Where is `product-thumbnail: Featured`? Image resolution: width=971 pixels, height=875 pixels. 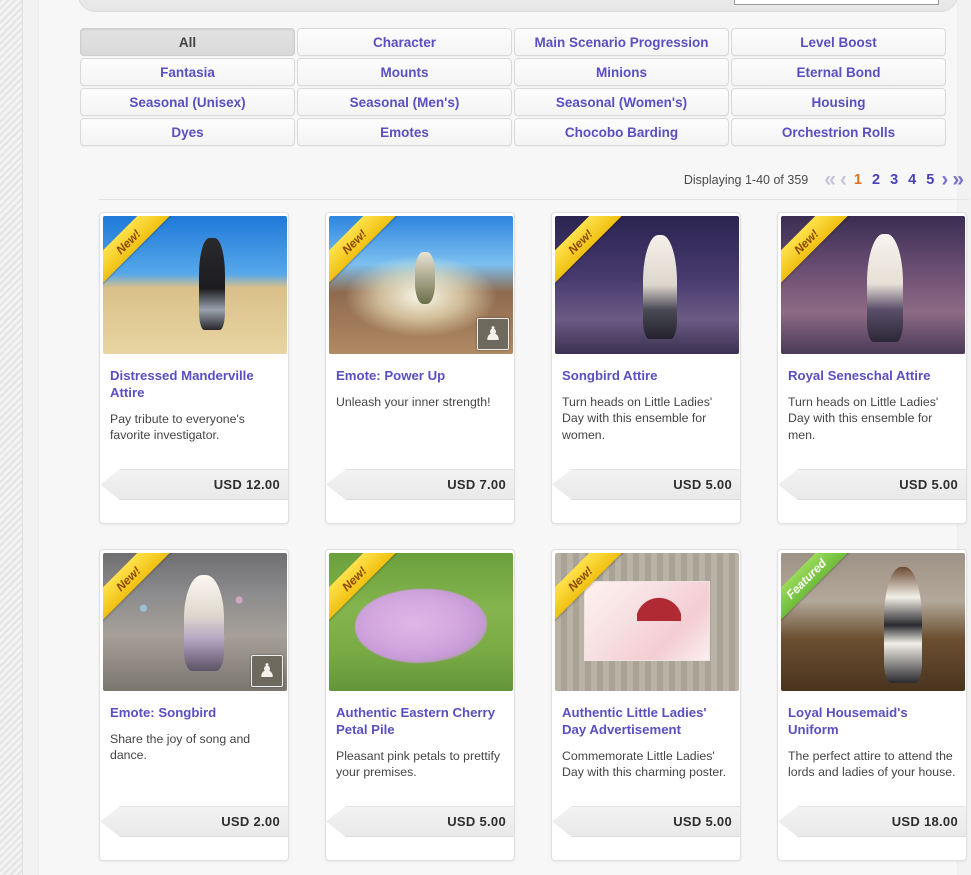 product-thumbnail: Featured is located at coordinates (873, 622).